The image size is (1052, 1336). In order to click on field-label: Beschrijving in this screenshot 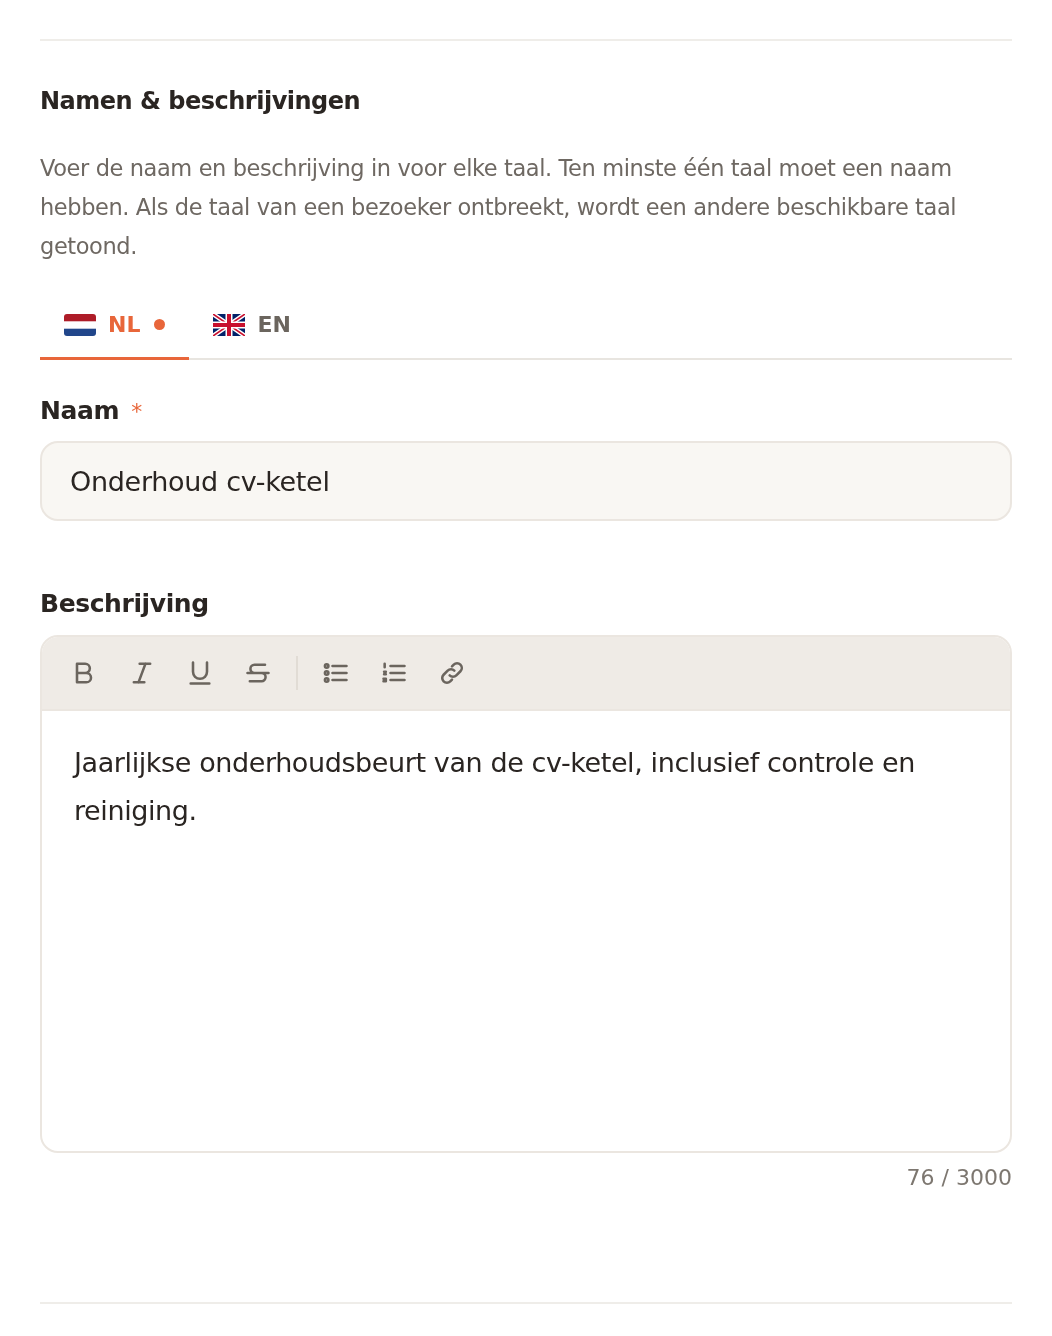, I will do `click(125, 603)`.